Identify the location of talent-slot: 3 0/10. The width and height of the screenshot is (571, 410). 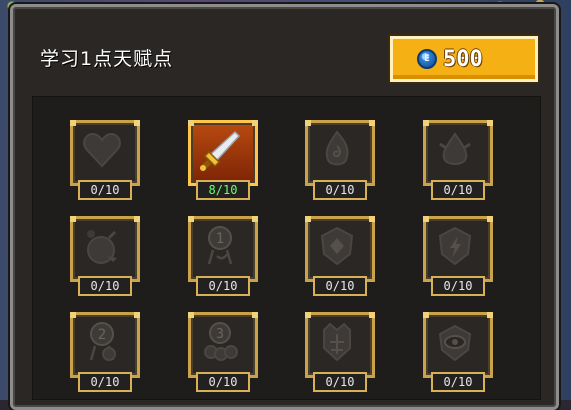
(223, 355).